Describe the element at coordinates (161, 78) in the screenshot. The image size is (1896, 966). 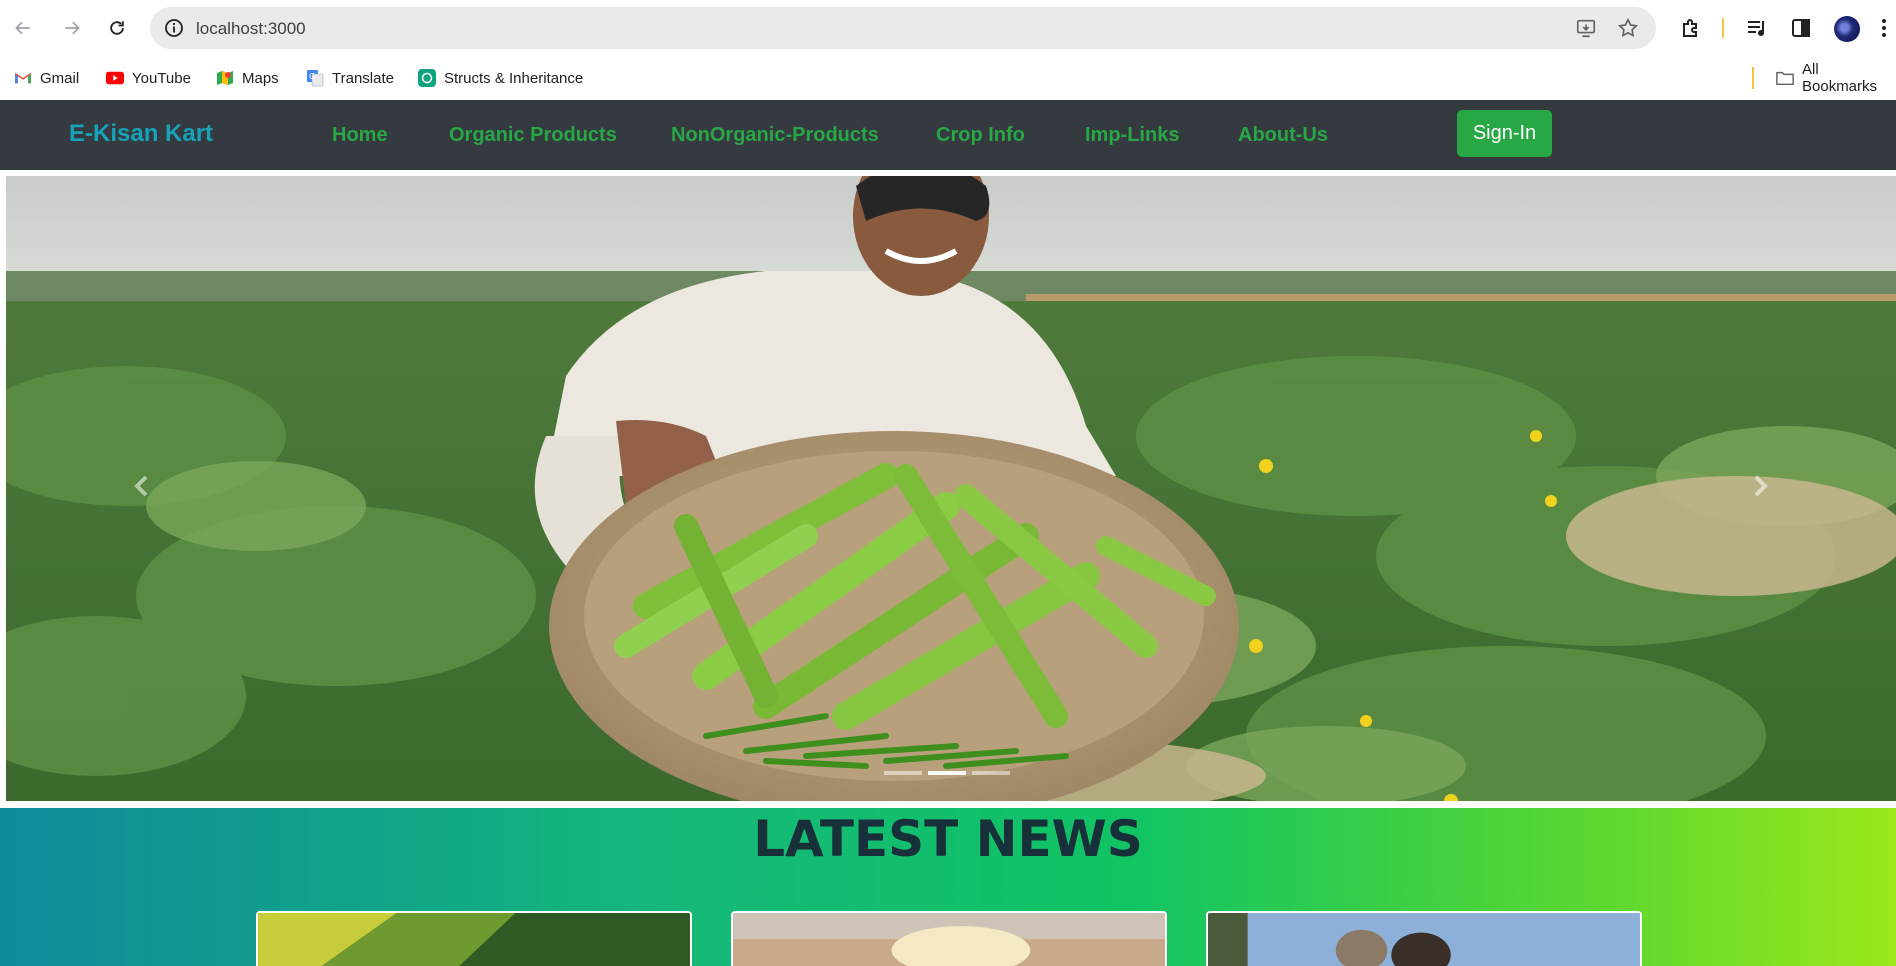
I see `bookmark-label: YouTube` at that location.